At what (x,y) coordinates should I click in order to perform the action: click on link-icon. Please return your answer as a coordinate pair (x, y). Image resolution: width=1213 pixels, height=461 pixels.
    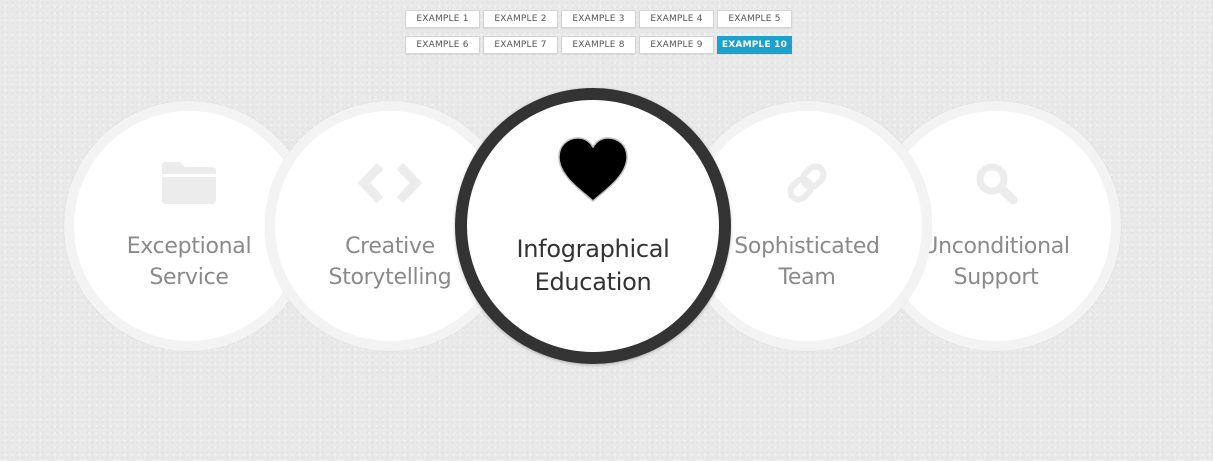
    Looking at the image, I should click on (807, 183).